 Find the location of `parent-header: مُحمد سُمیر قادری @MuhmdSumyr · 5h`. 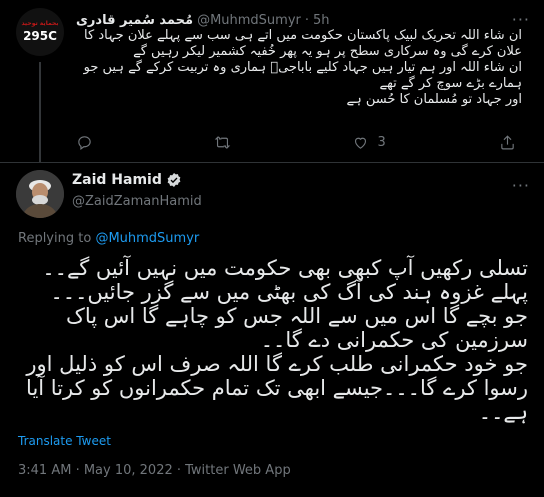

parent-header: مُحمد سُمیر قادری @MuhmdSumyr · 5h is located at coordinates (290, 20).